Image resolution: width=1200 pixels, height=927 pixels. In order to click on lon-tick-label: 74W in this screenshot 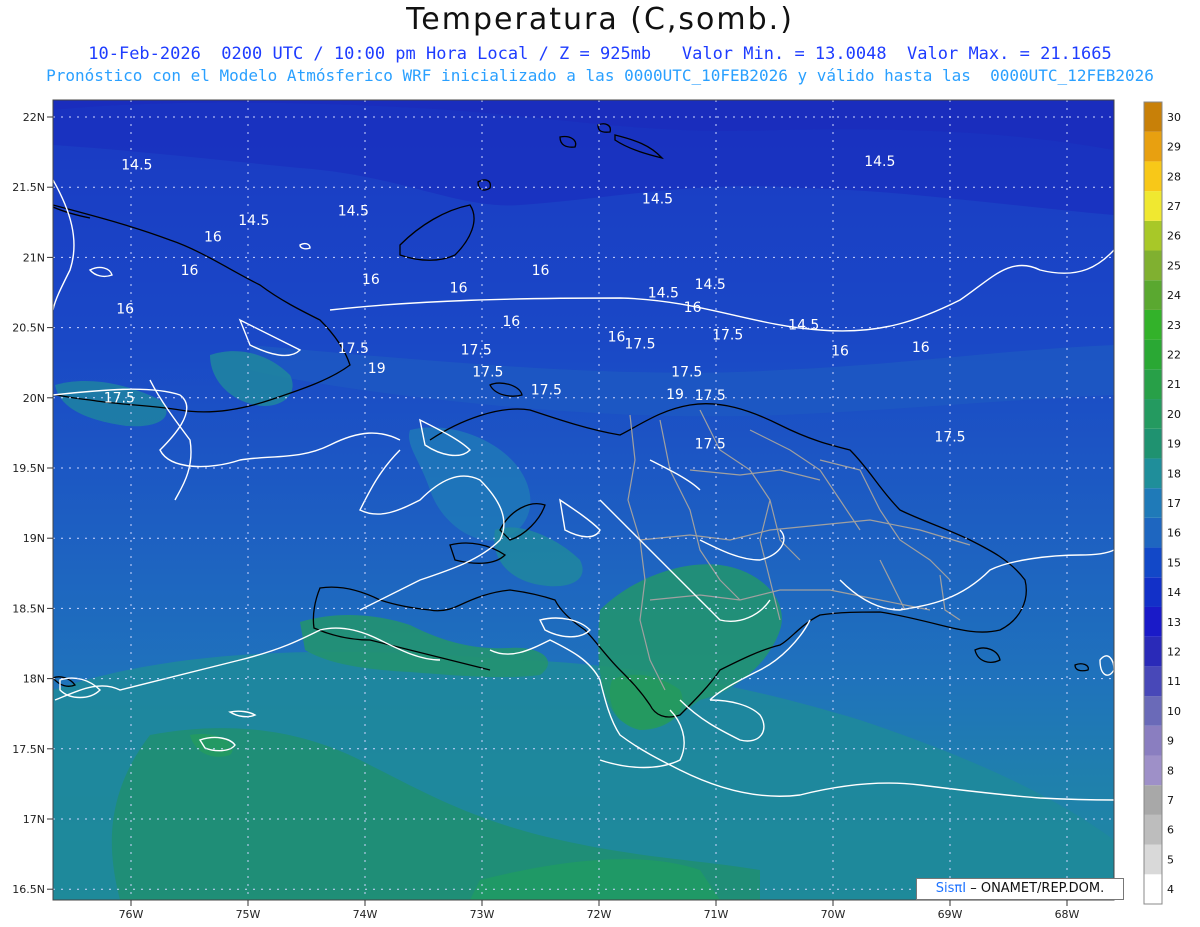, I will do `click(365, 914)`.